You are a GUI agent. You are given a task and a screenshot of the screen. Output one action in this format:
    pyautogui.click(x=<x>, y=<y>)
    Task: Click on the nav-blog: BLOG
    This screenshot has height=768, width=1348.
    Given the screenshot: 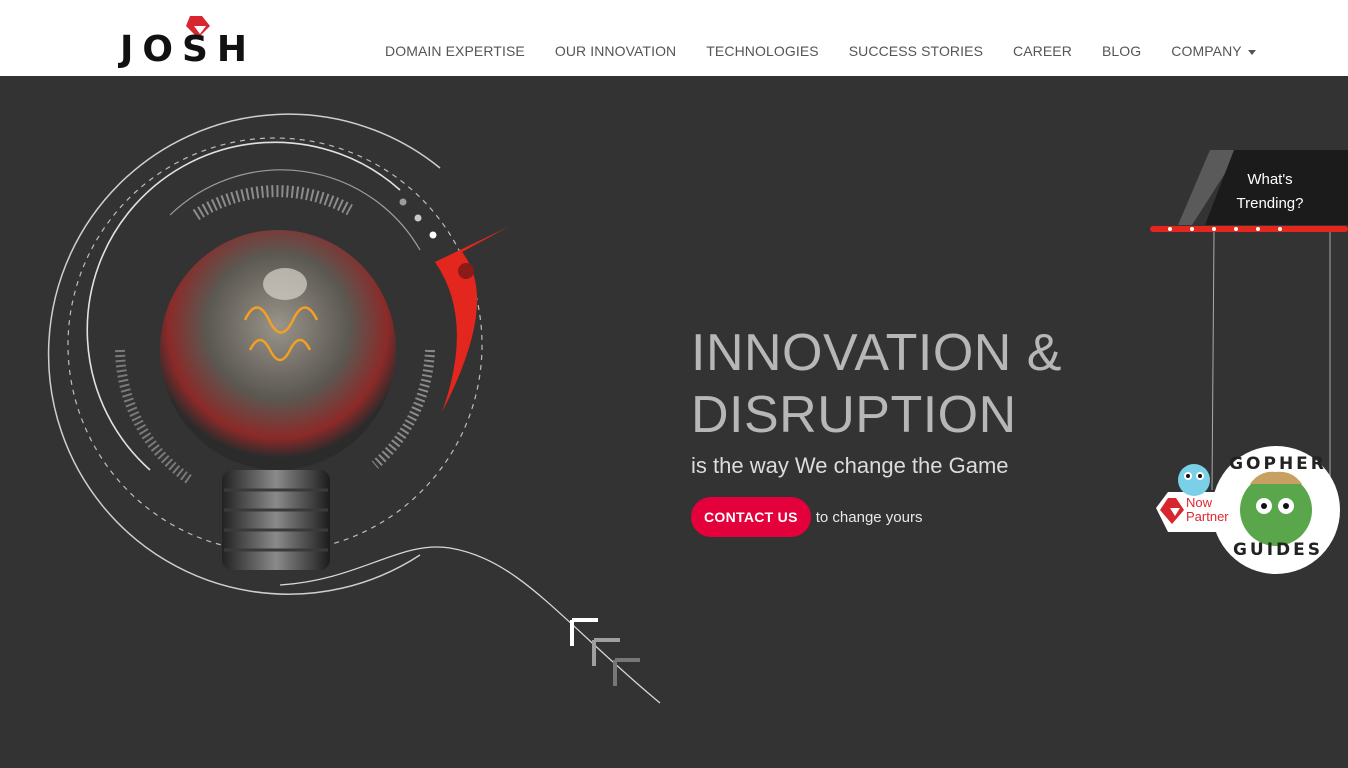 What is the action you would take?
    pyautogui.click(x=1121, y=51)
    